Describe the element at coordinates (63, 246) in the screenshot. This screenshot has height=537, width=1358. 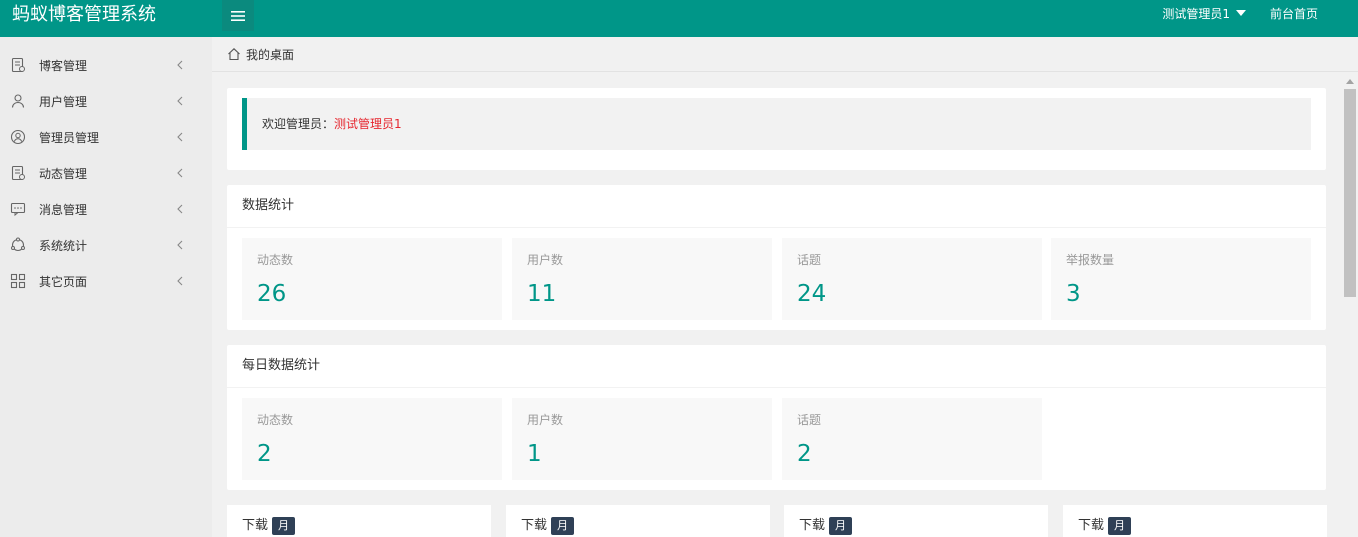
I see `sidebar-item-label: 系统统计` at that location.